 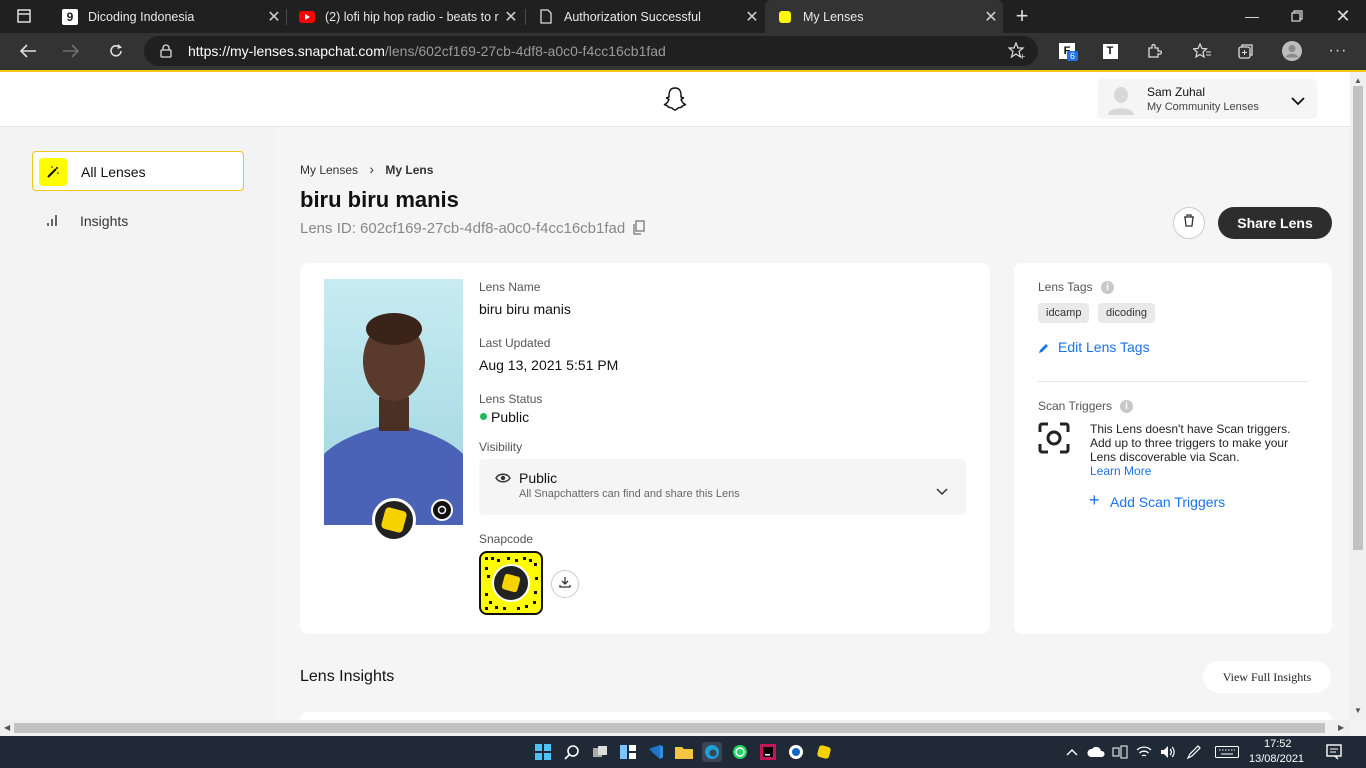 What do you see at coordinates (639, 229) in the screenshot?
I see `copy-icon` at bounding box center [639, 229].